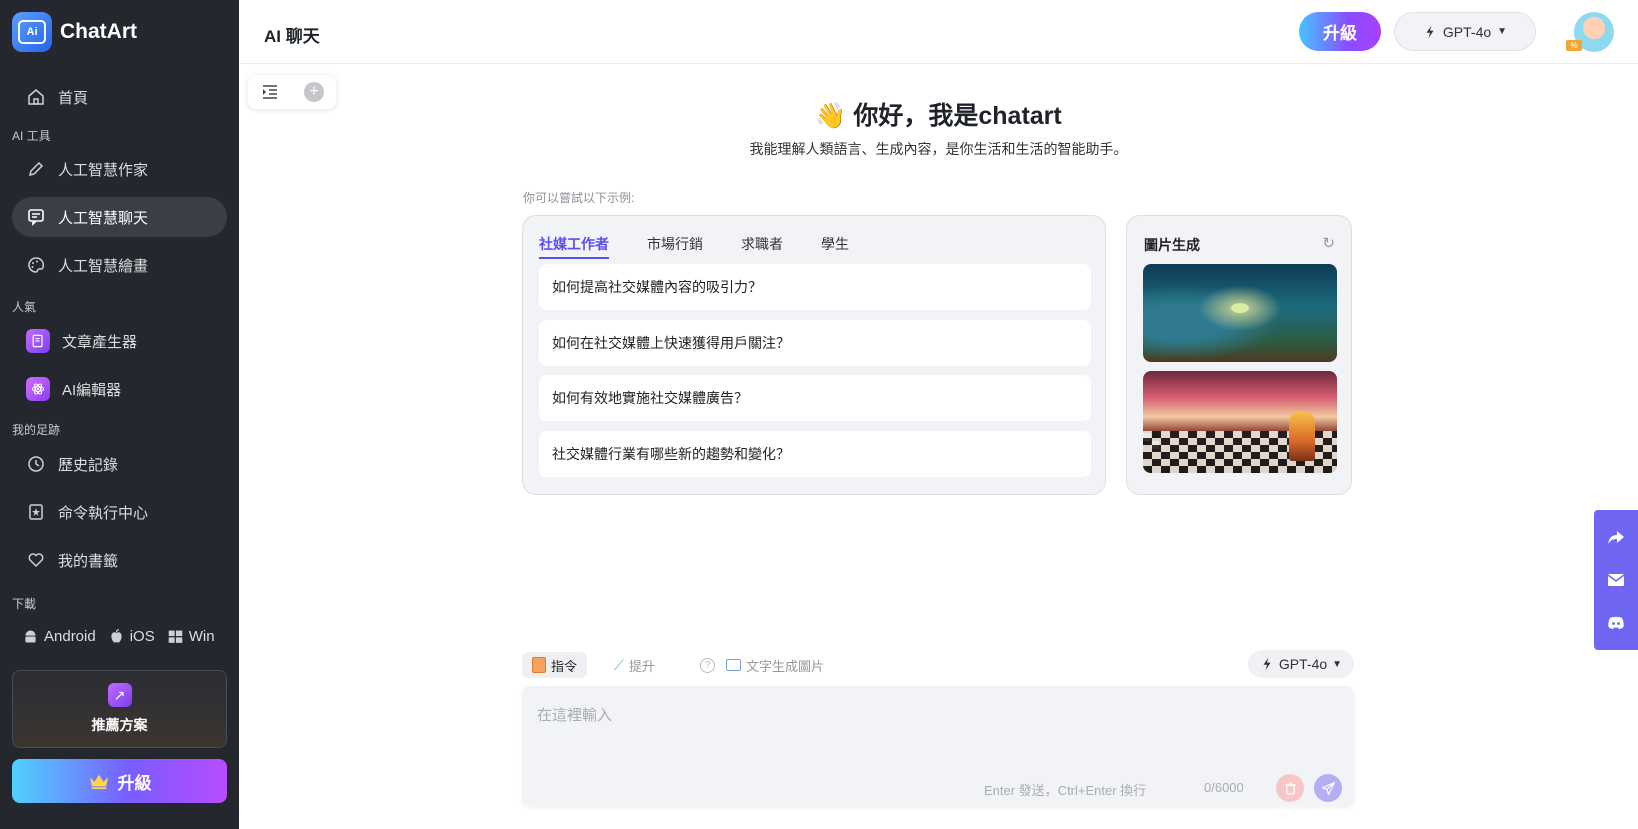  I want to click on mode-command-button: 指令, so click(555, 665).